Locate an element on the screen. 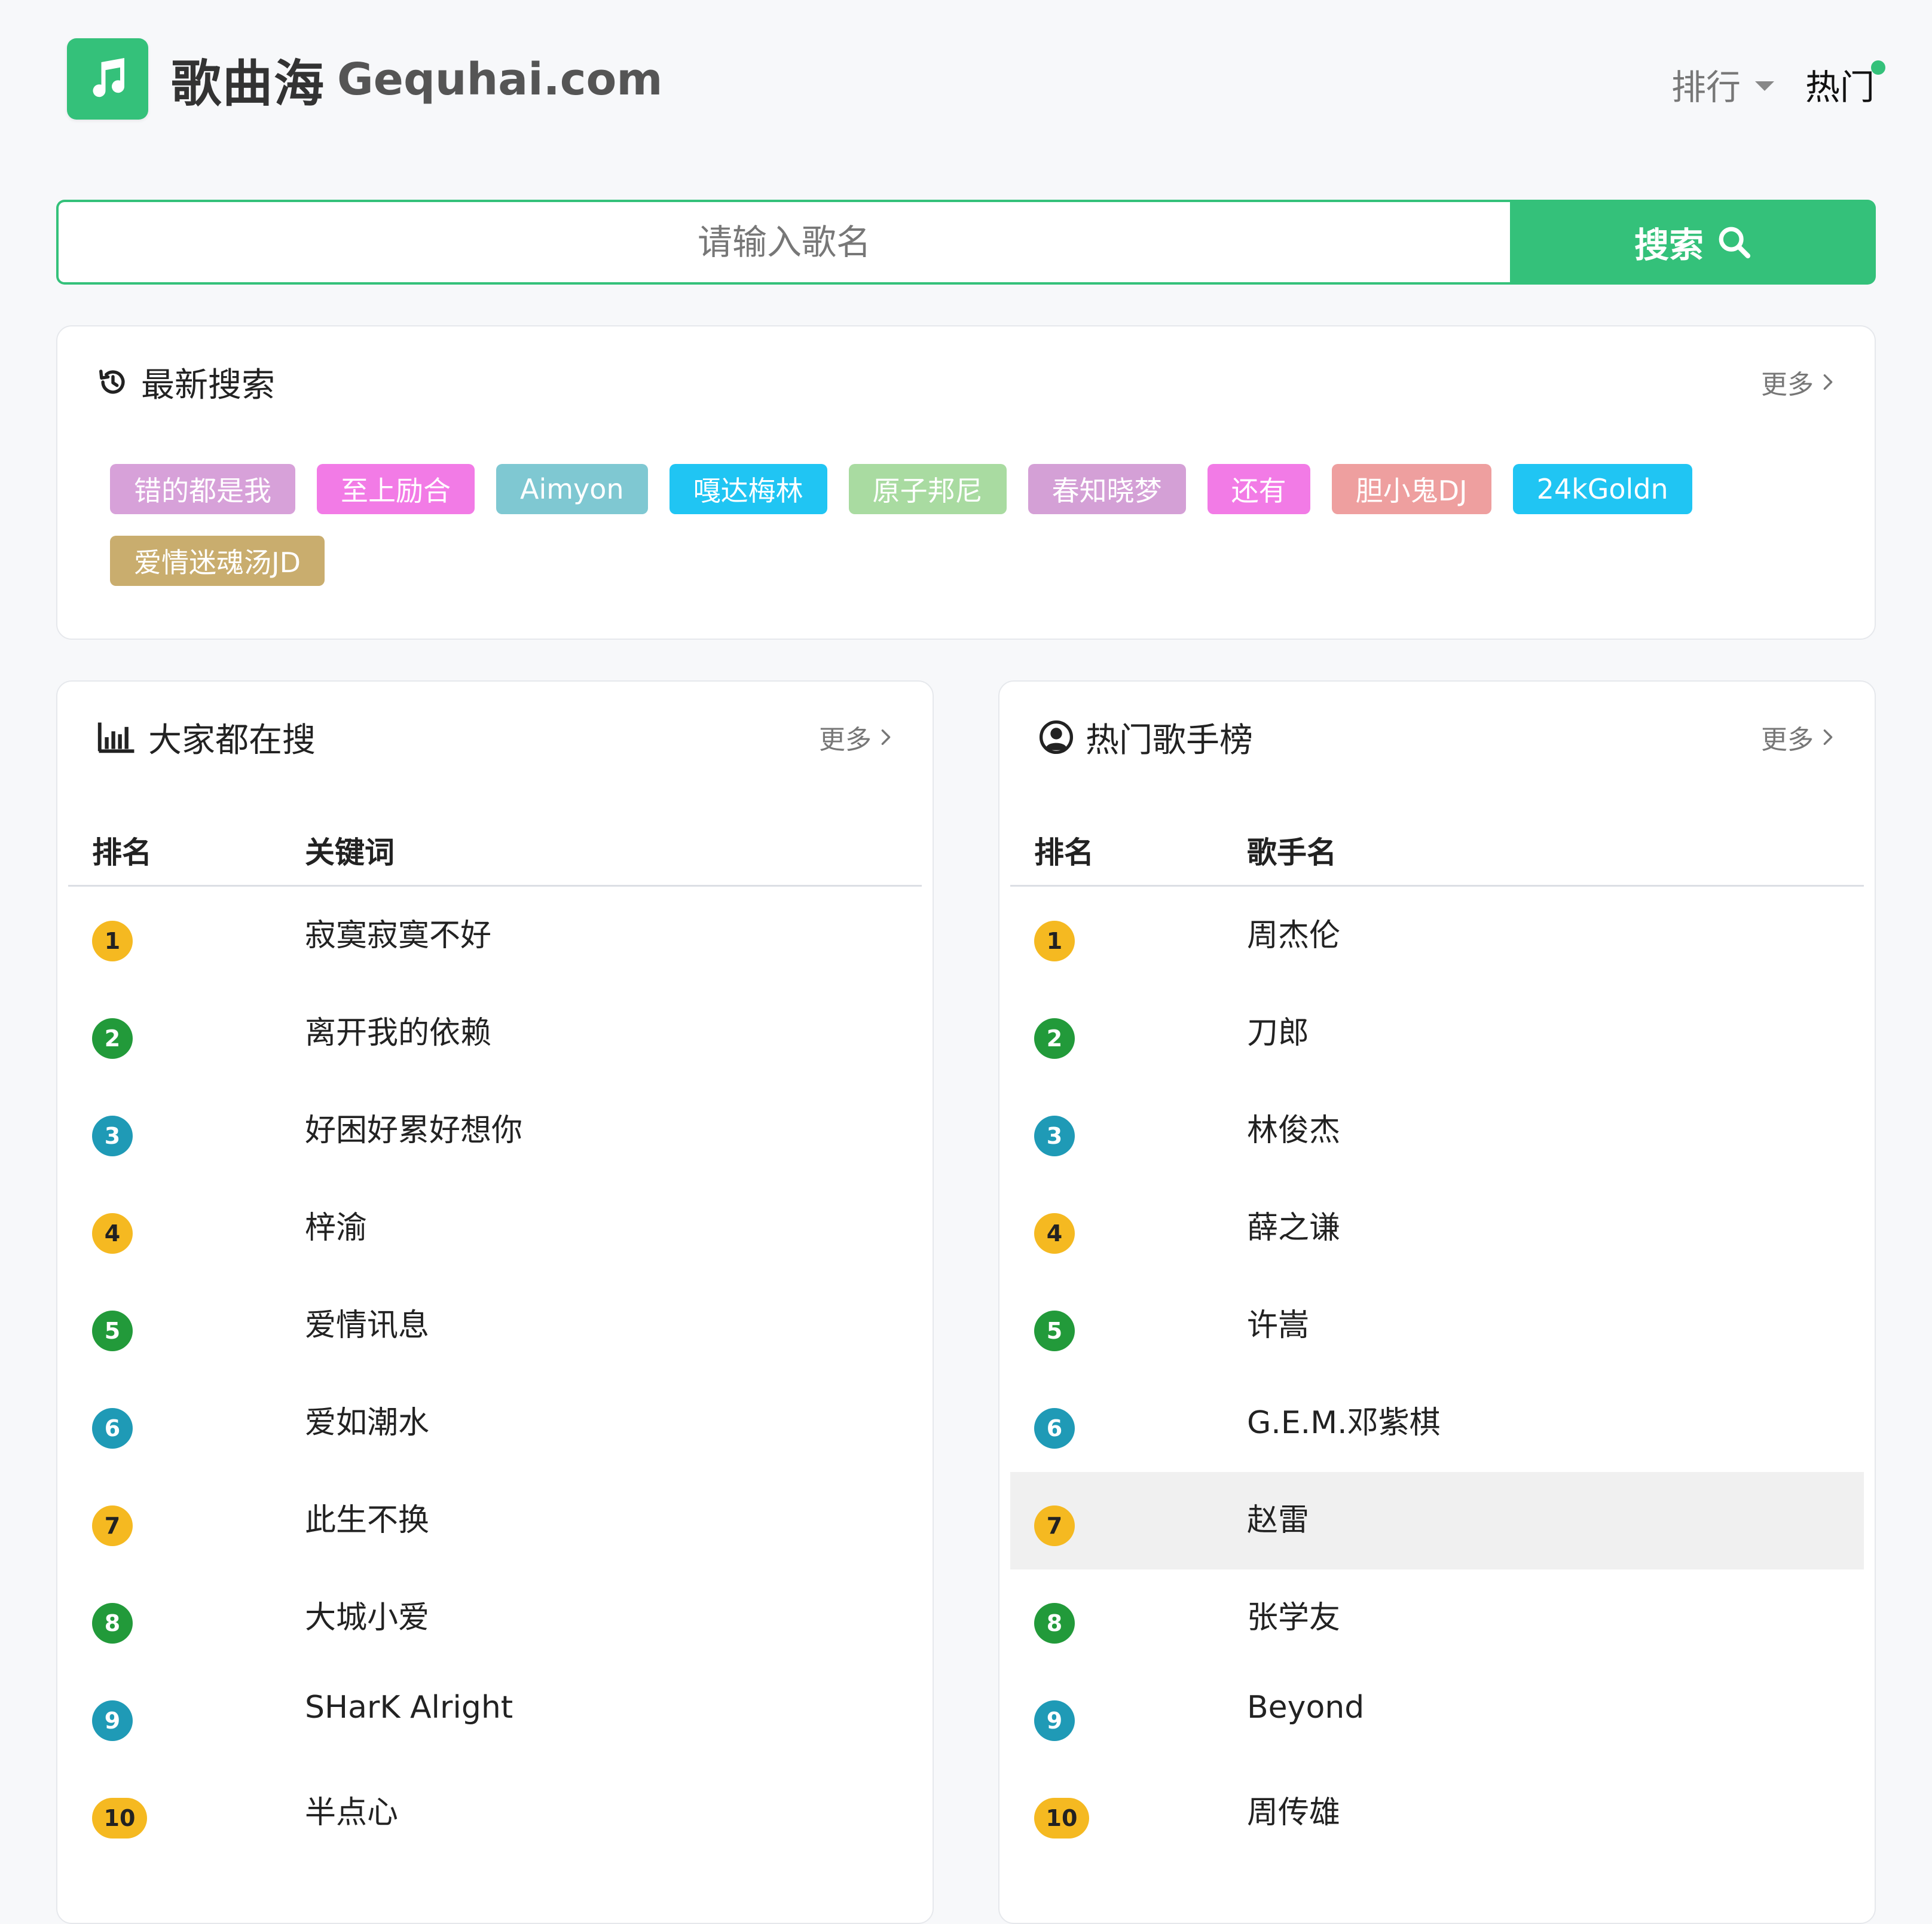 The height and width of the screenshot is (1924, 1932). nav-ranking-dropdown: 排行 is located at coordinates (1722, 84).